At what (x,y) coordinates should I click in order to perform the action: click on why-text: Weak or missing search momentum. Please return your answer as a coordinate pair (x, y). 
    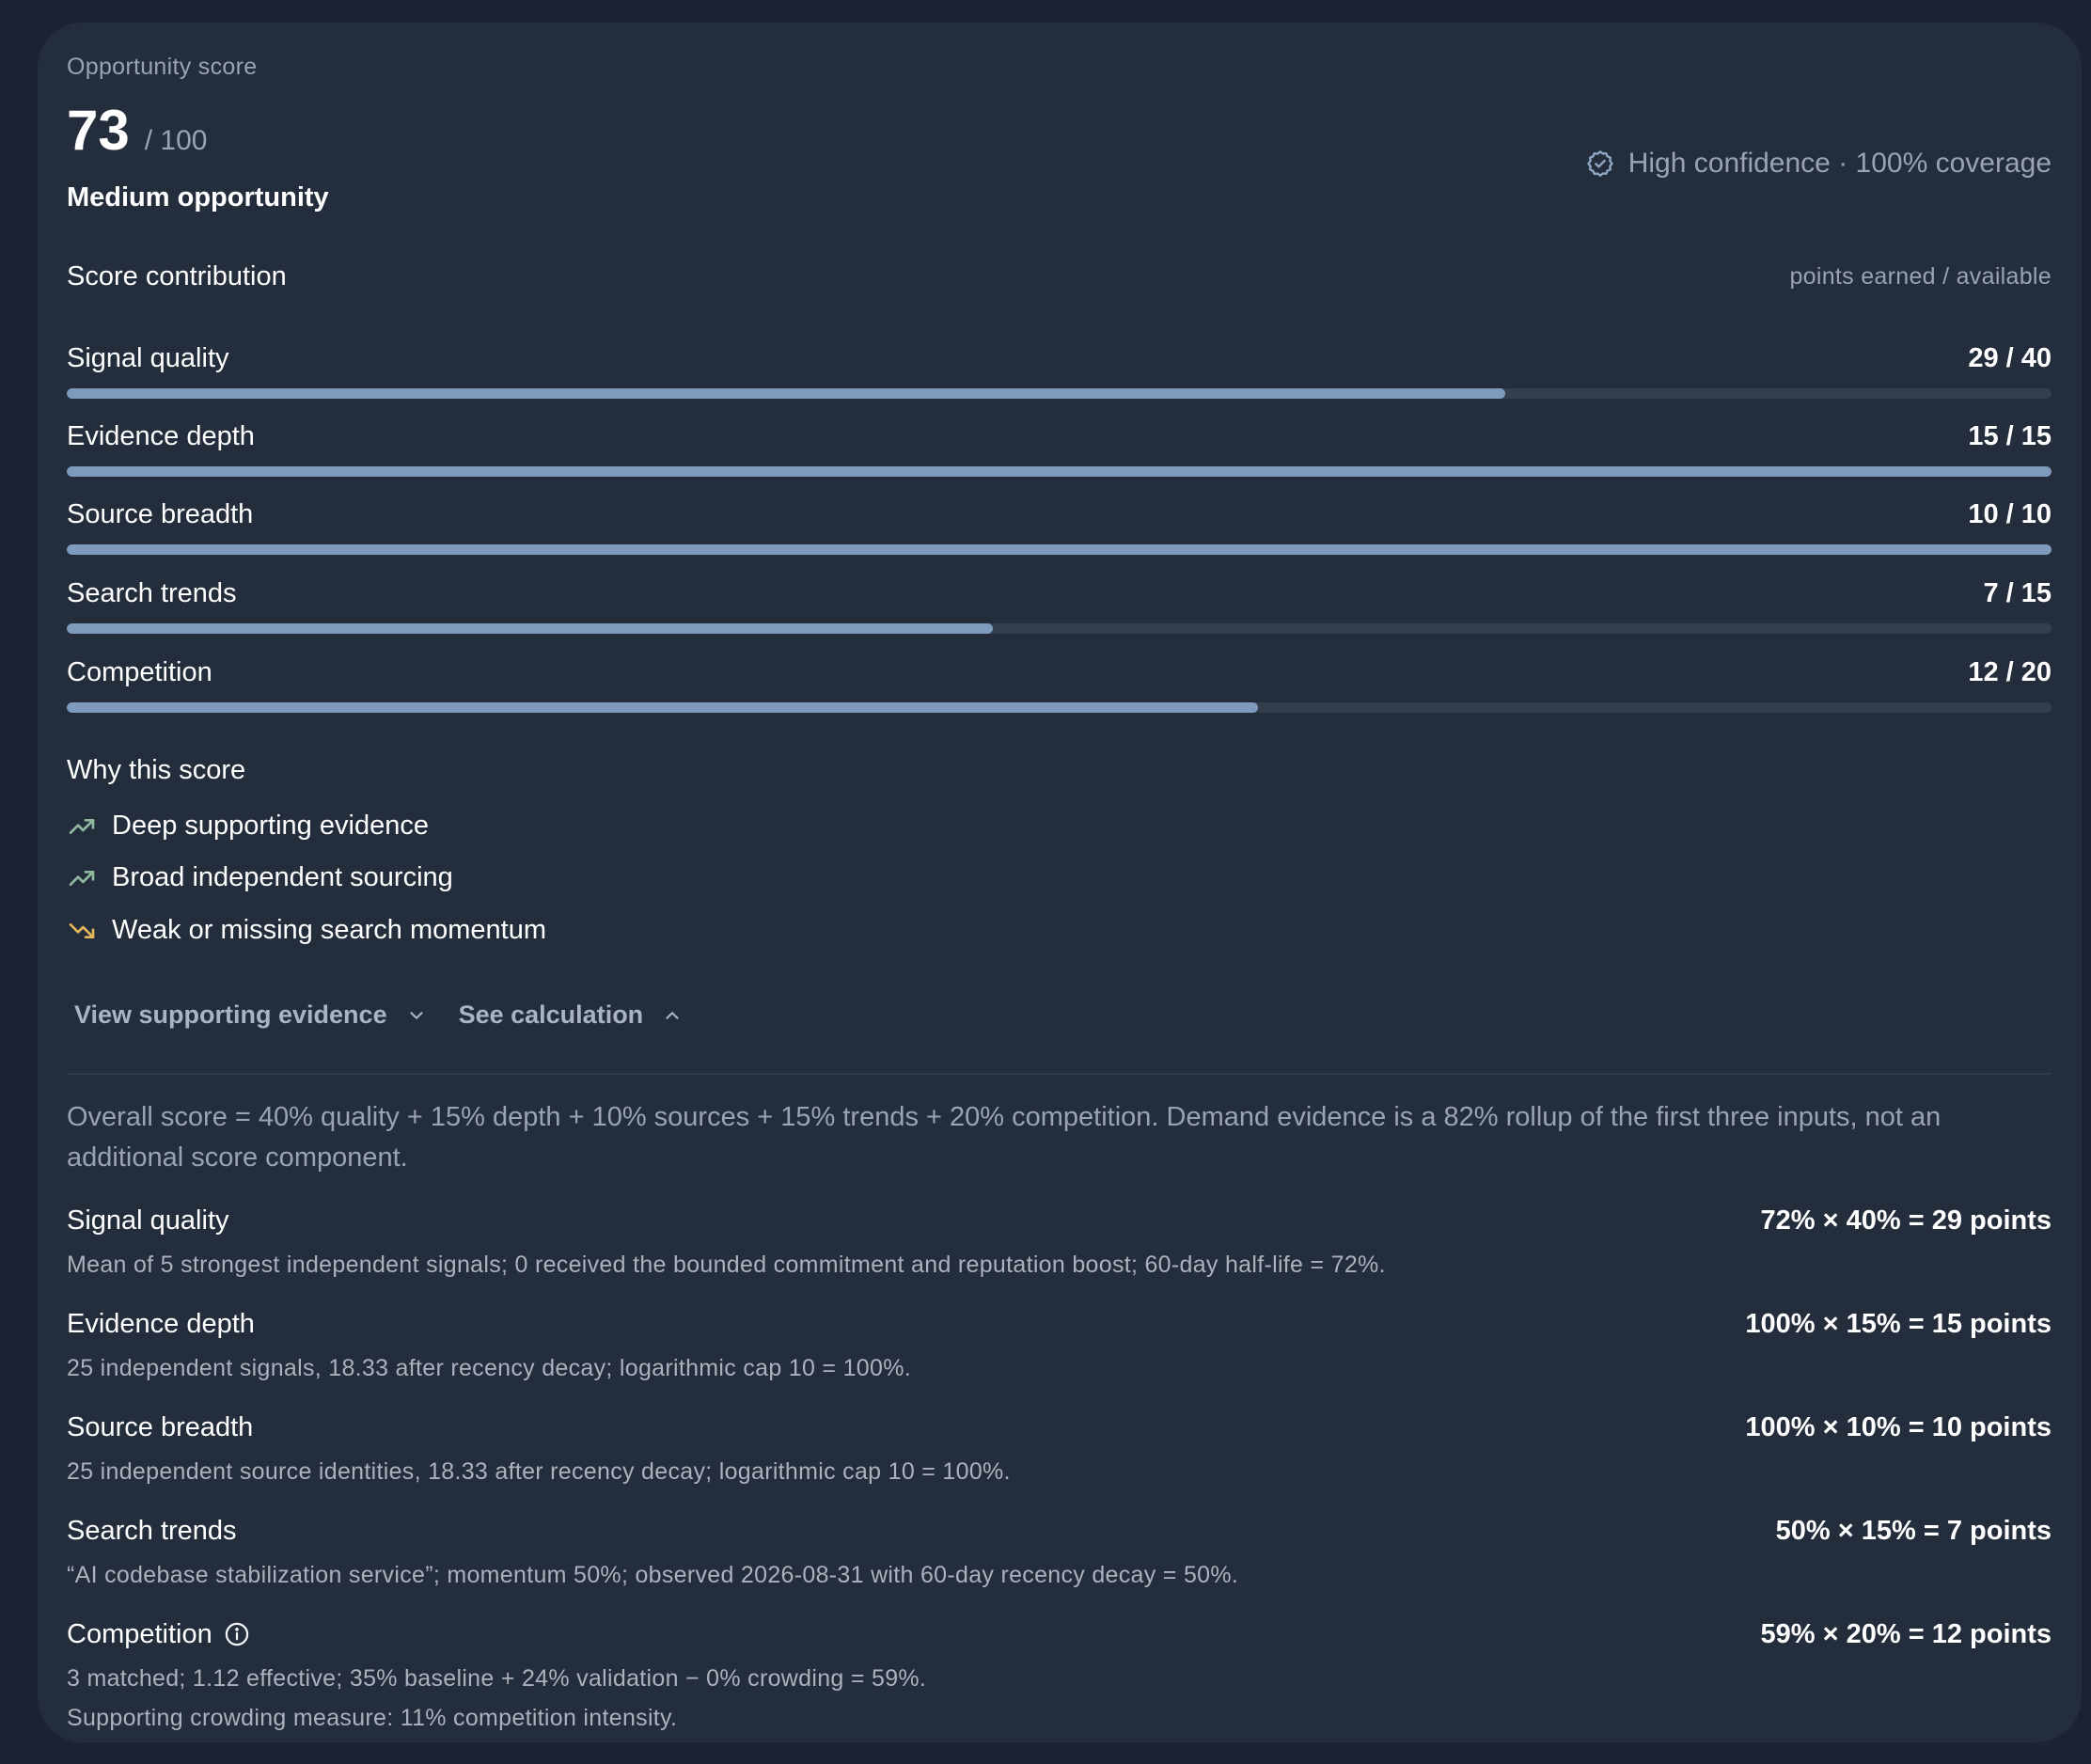
    Looking at the image, I should click on (330, 930).